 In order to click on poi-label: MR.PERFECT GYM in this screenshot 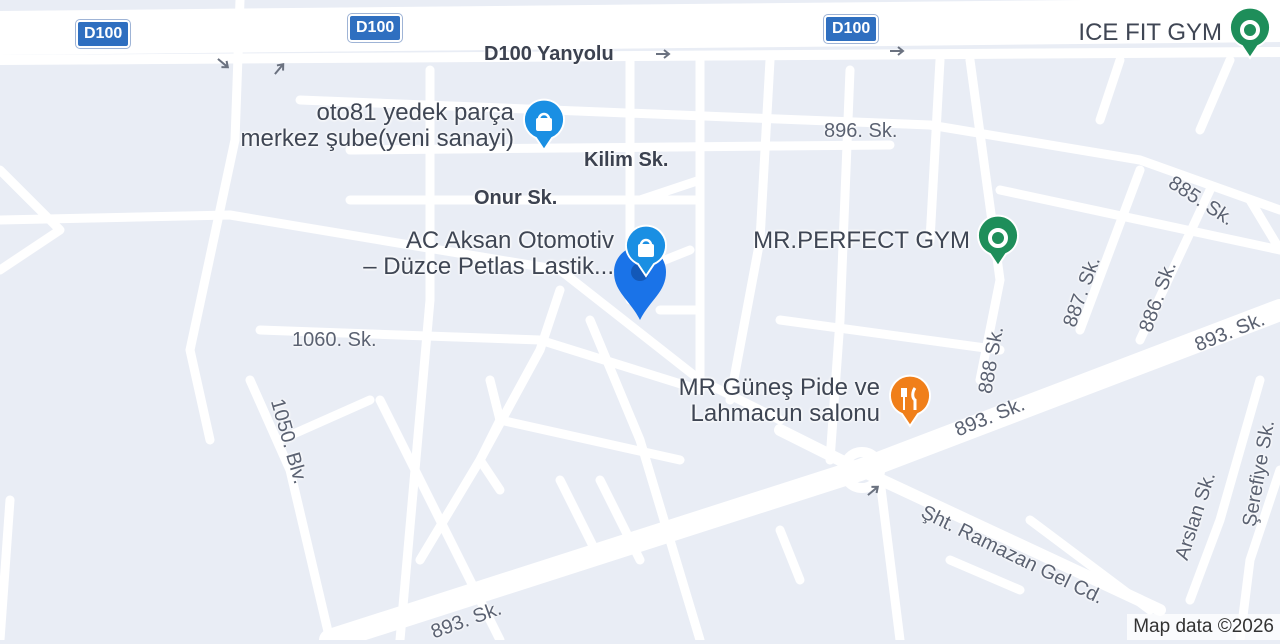, I will do `click(861, 241)`.